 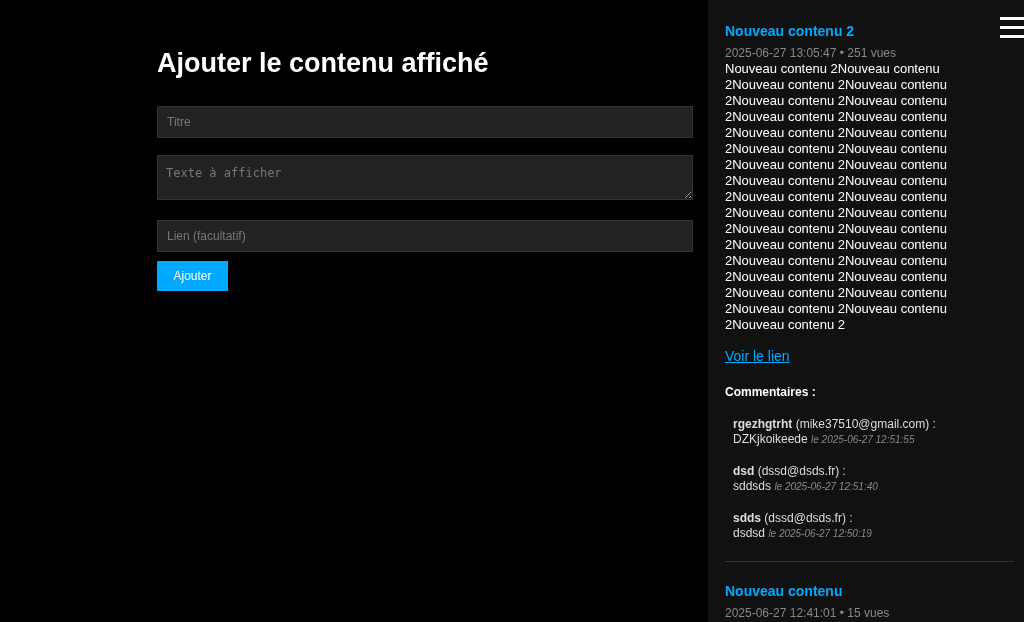 I want to click on input-field: Lien (facultatif), so click(x=425, y=236).